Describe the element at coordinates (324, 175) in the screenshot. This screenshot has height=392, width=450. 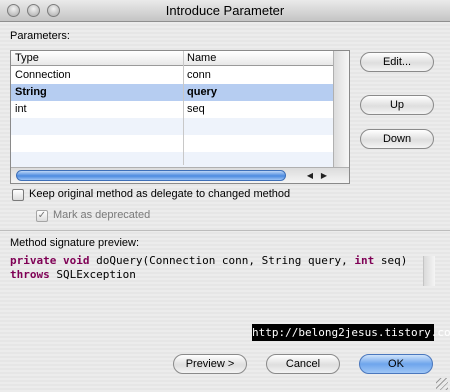
I see `scroll-right-icon: ▶` at that location.